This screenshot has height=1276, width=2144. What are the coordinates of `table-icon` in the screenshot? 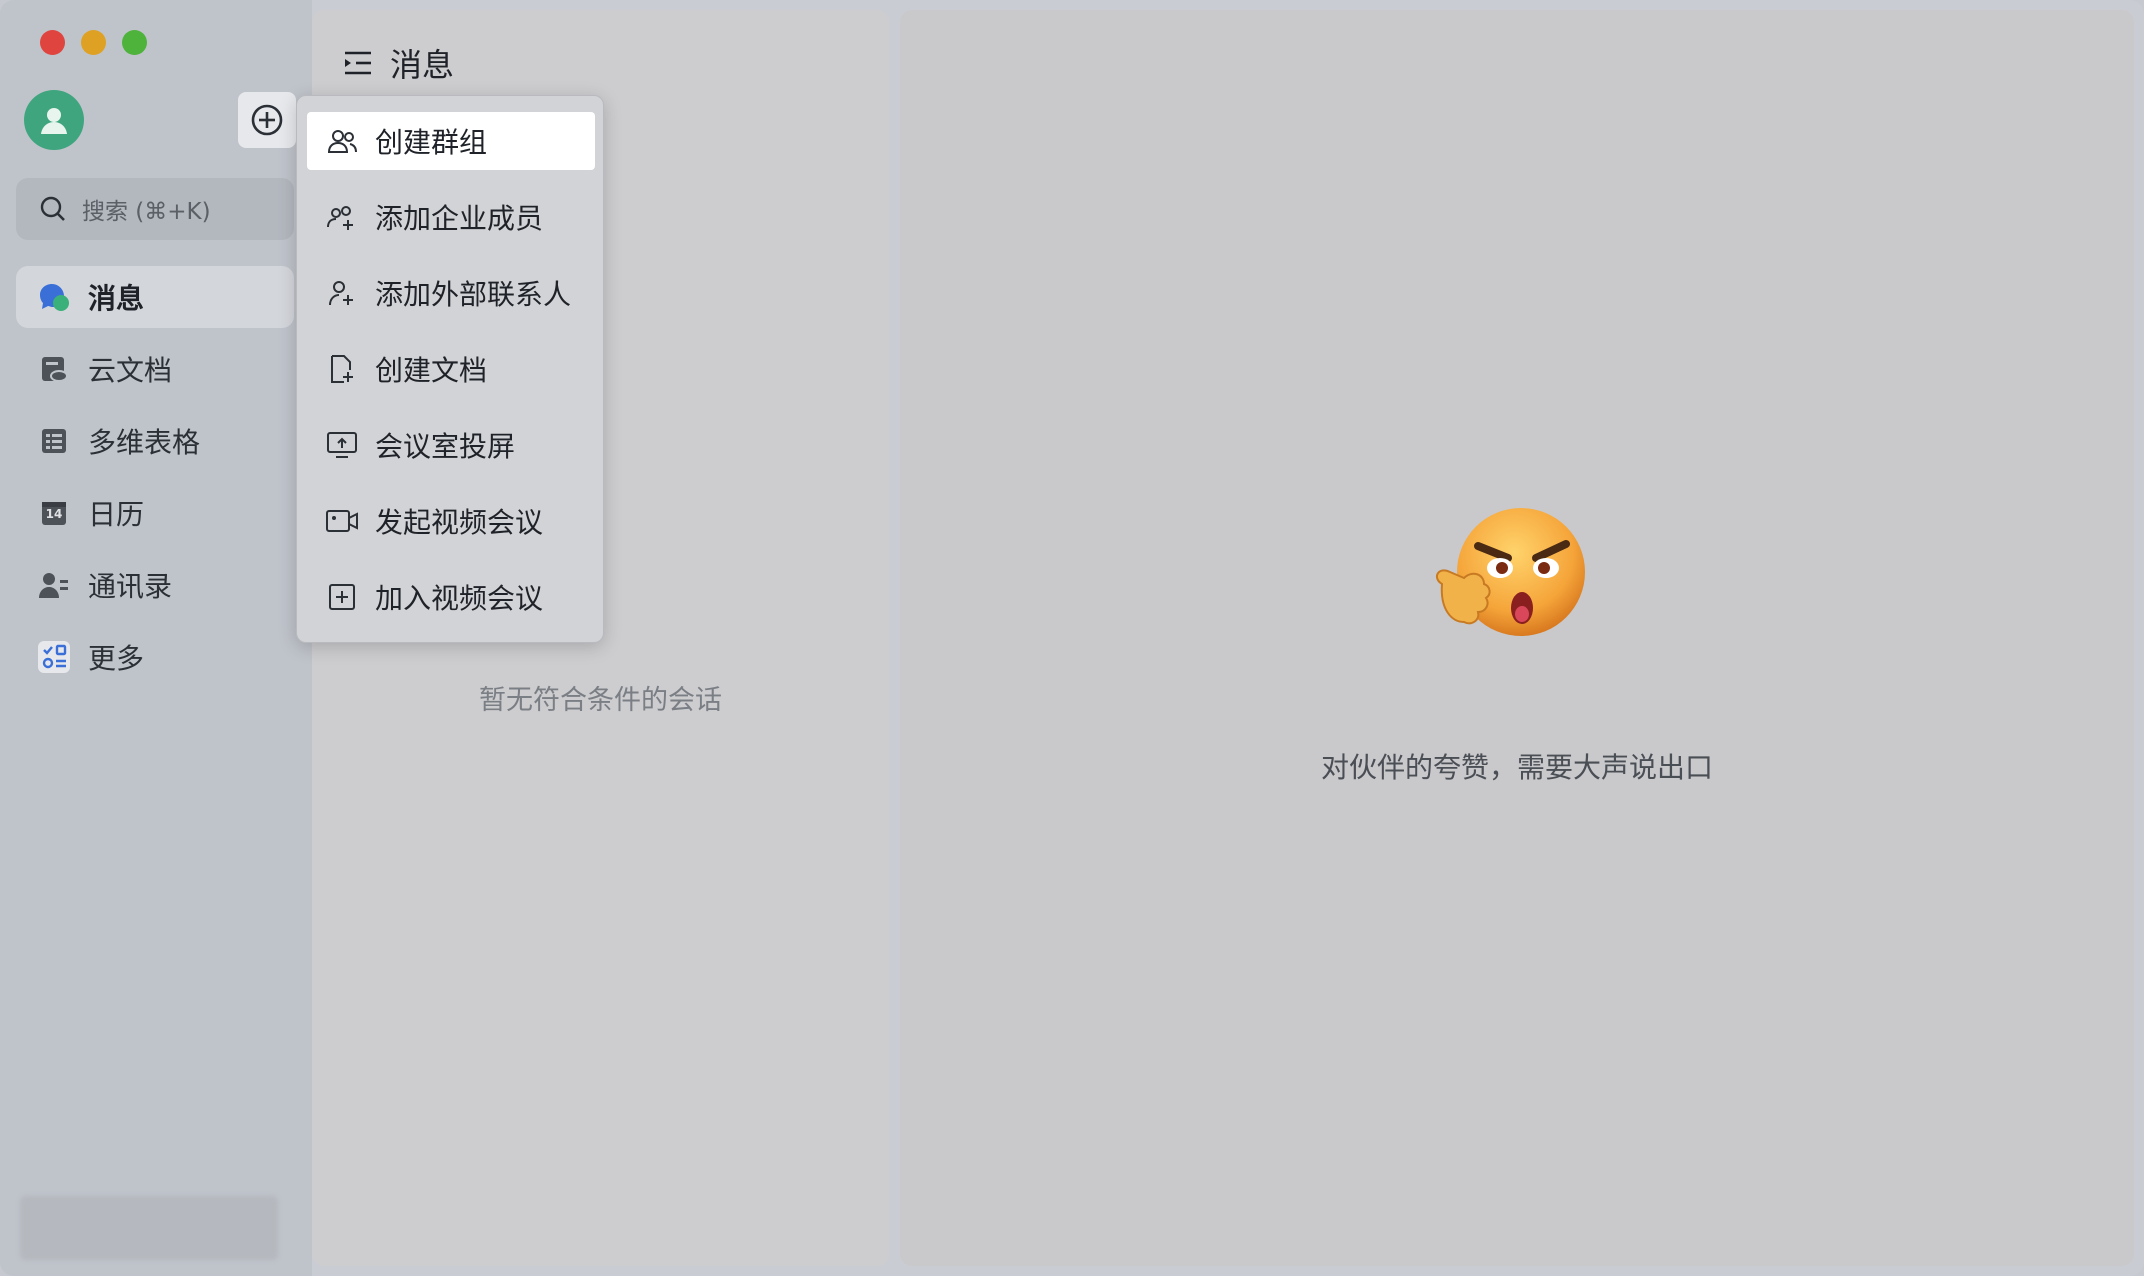 It's located at (54, 441).